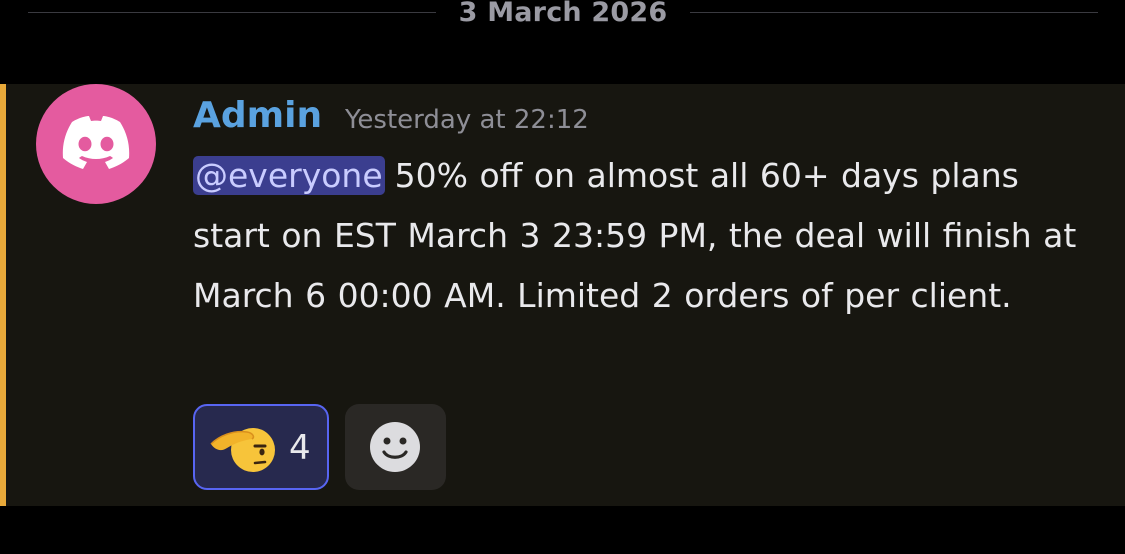 The image size is (1125, 554). Describe the element at coordinates (257, 116) in the screenshot. I see `message-author: Admin` at that location.